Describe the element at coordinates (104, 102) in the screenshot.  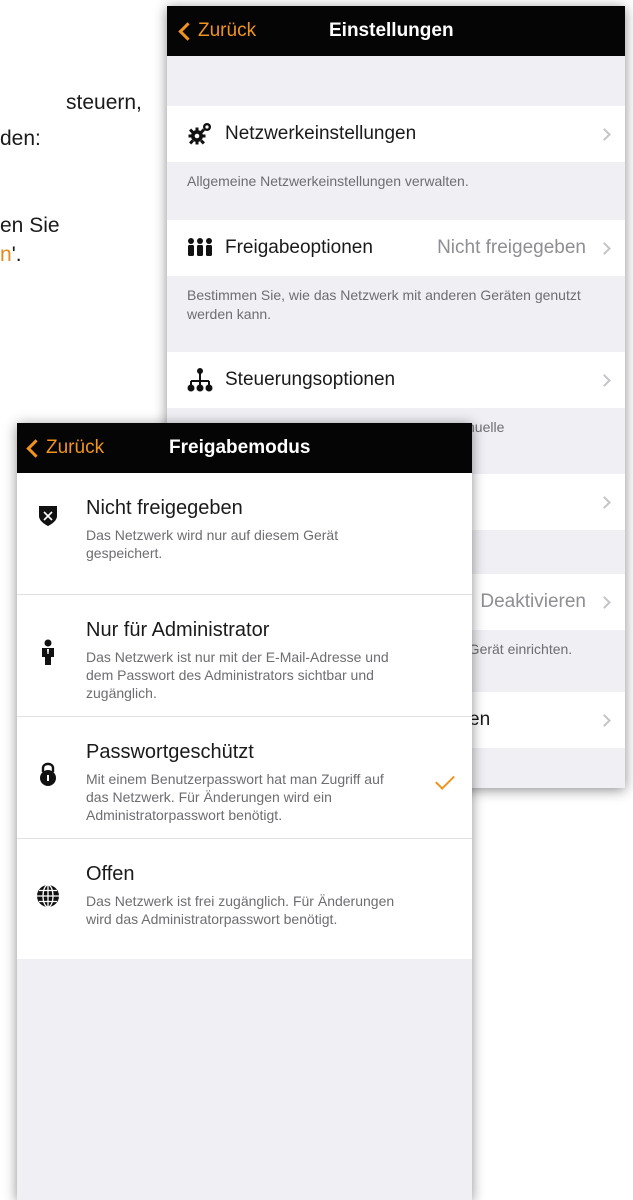
I see `doc-text-line1: steuern,` at that location.